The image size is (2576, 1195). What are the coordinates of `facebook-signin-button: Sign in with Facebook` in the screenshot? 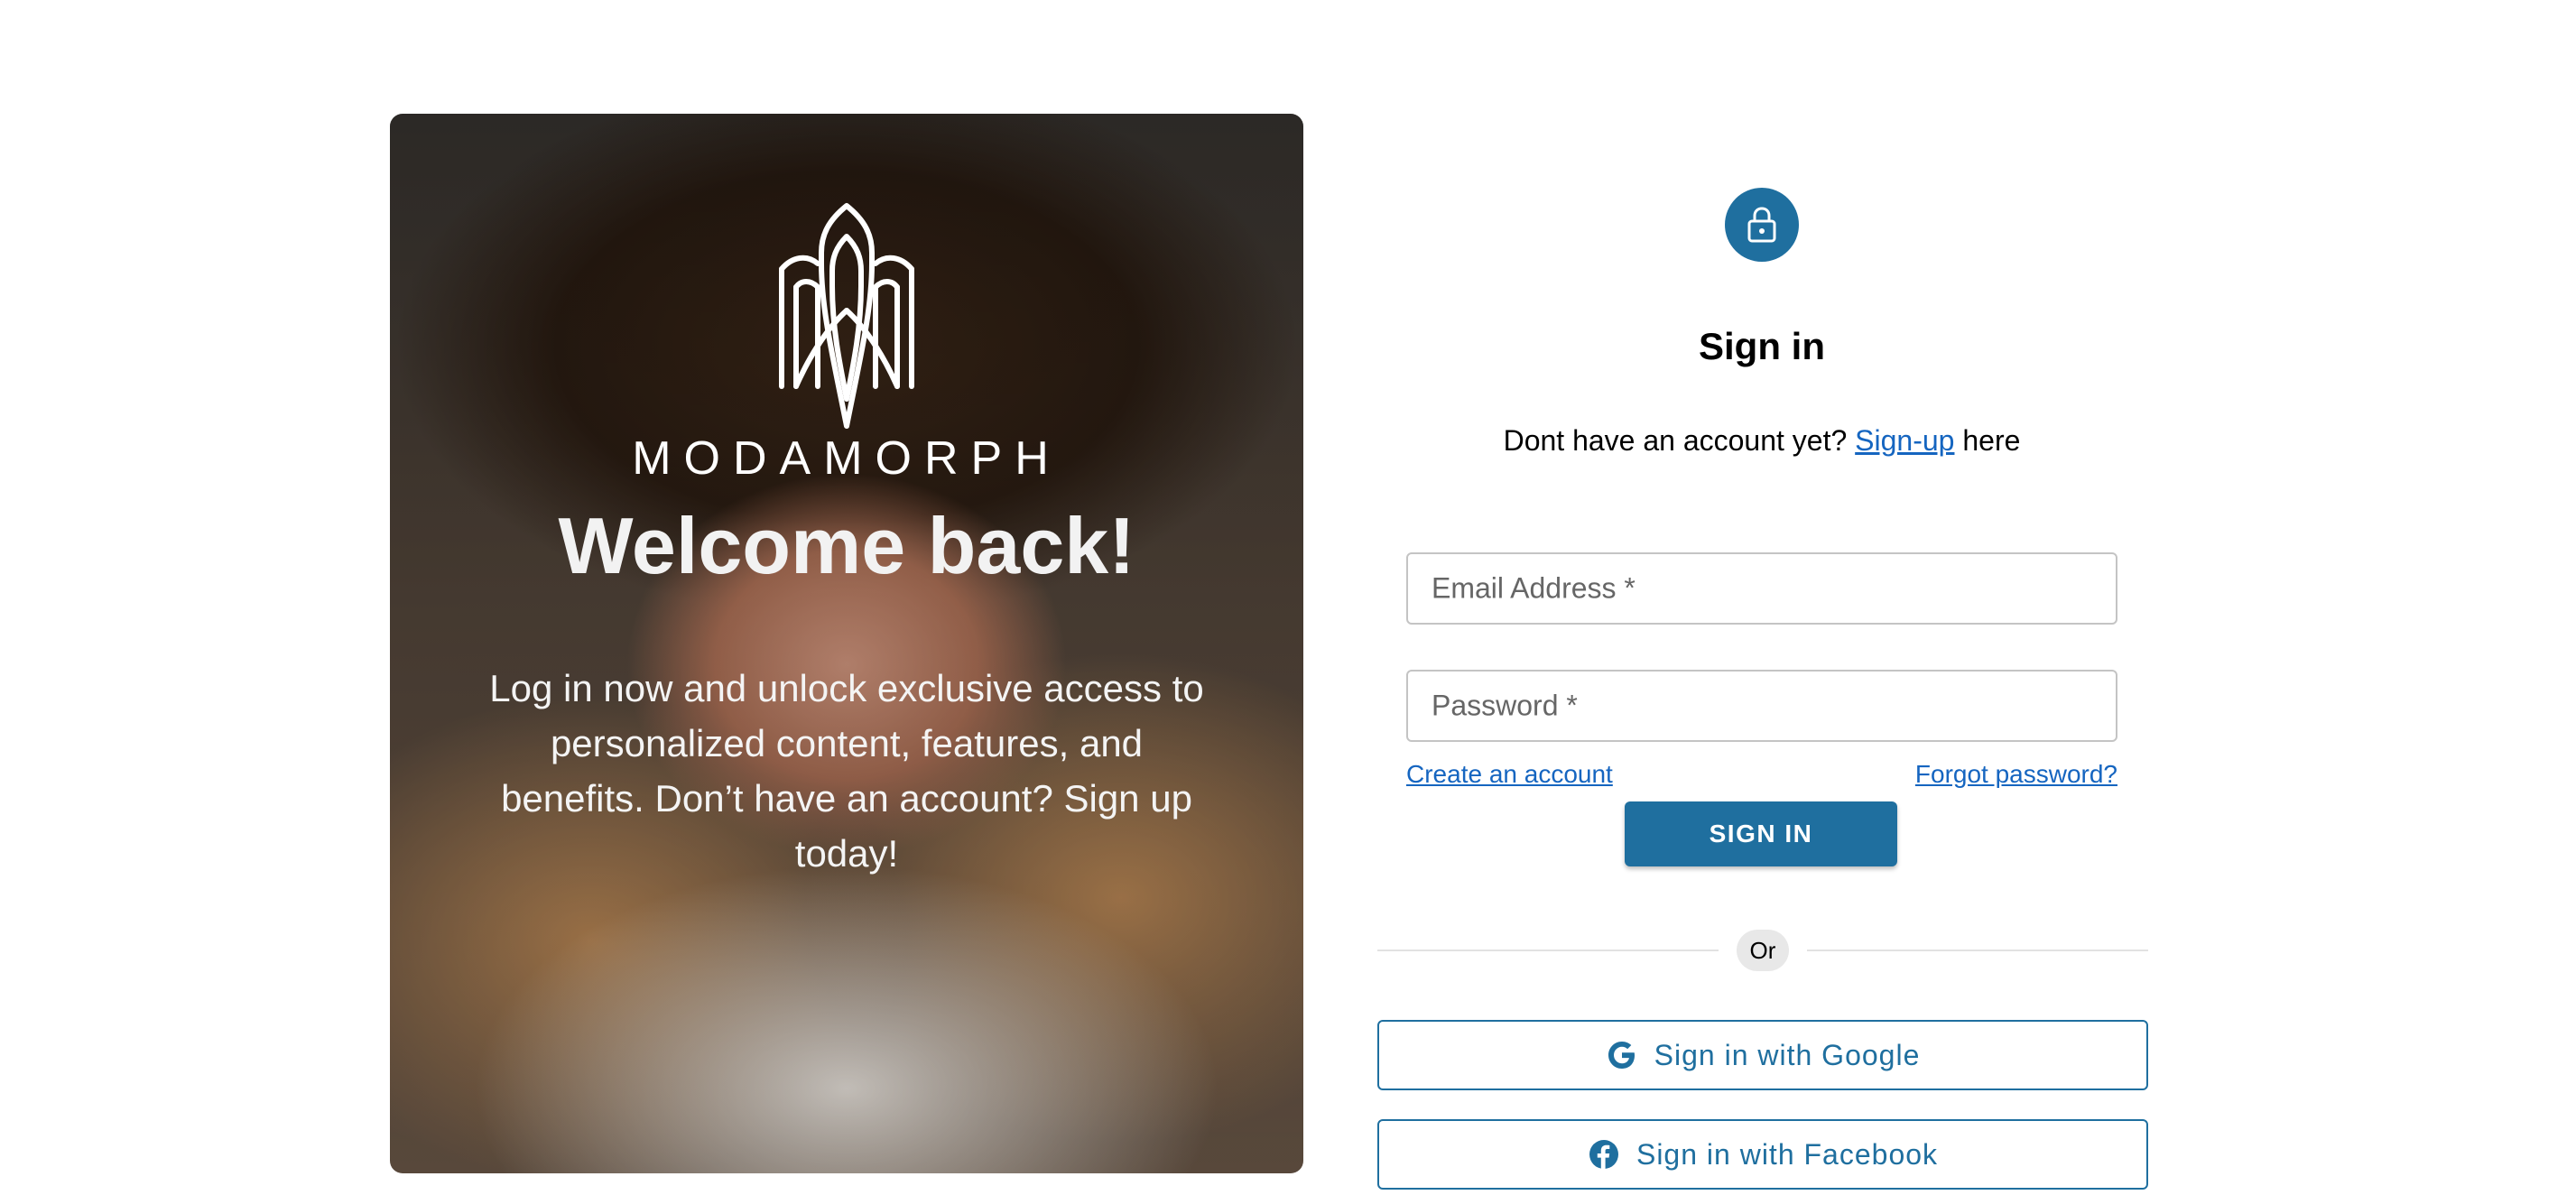 It's located at (1763, 1155).